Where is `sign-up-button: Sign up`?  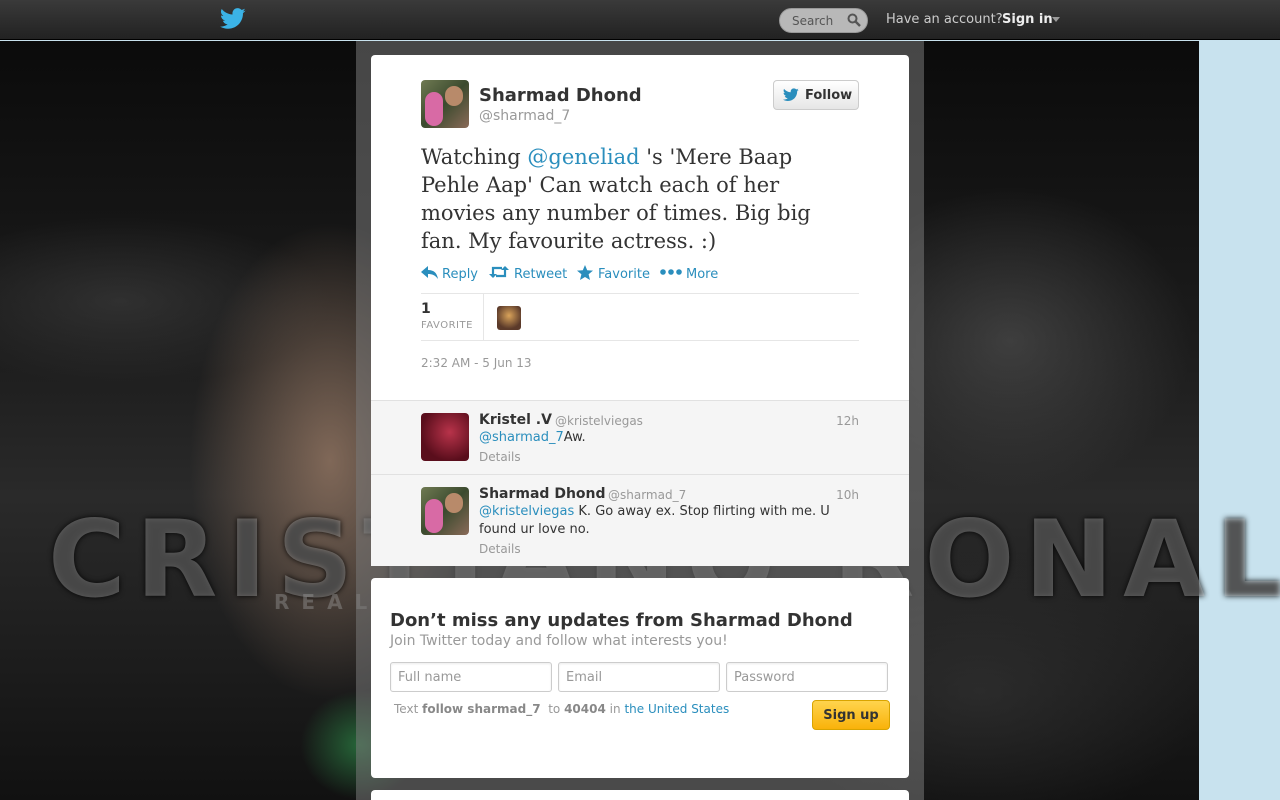 sign-up-button: Sign up is located at coordinates (851, 715).